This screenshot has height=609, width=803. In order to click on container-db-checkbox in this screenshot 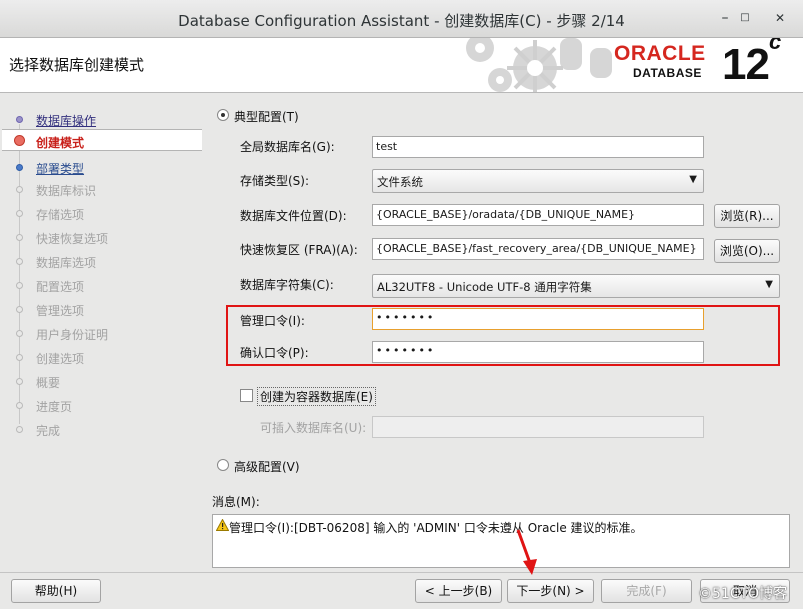, I will do `click(246, 395)`.